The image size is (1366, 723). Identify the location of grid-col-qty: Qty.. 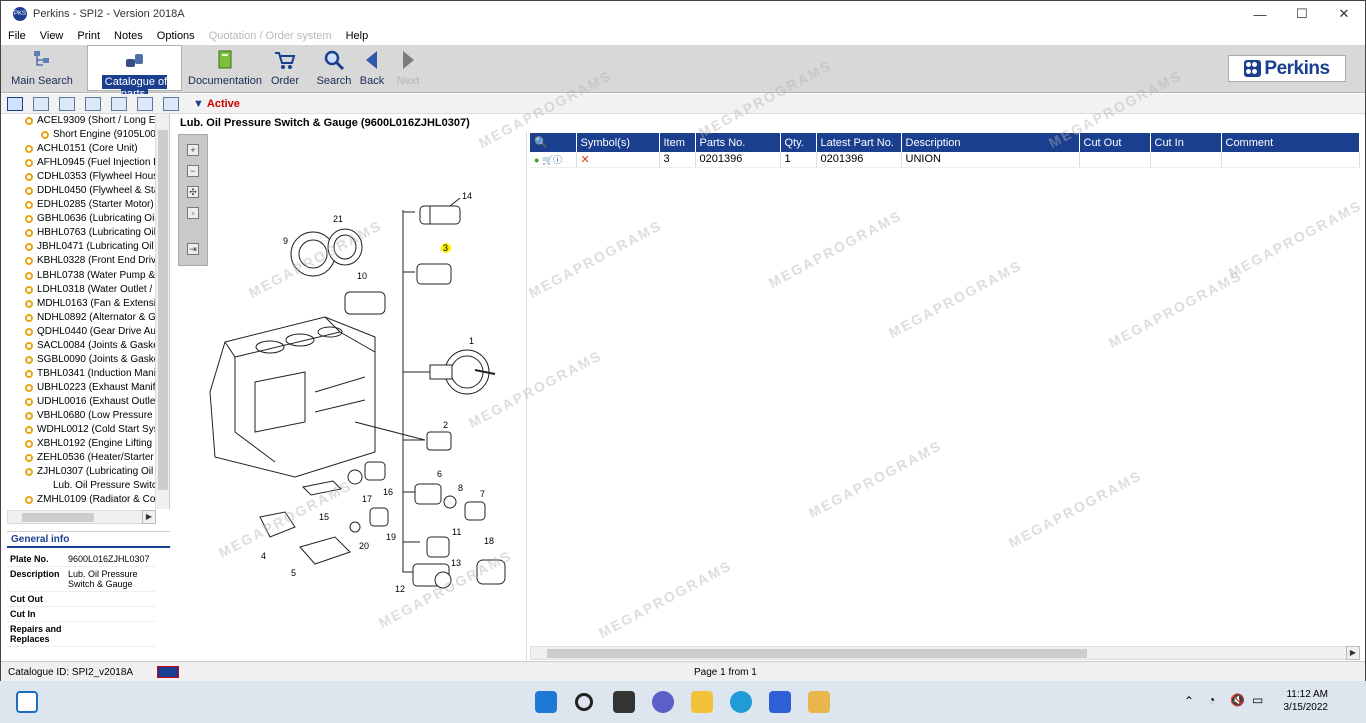
(798, 142).